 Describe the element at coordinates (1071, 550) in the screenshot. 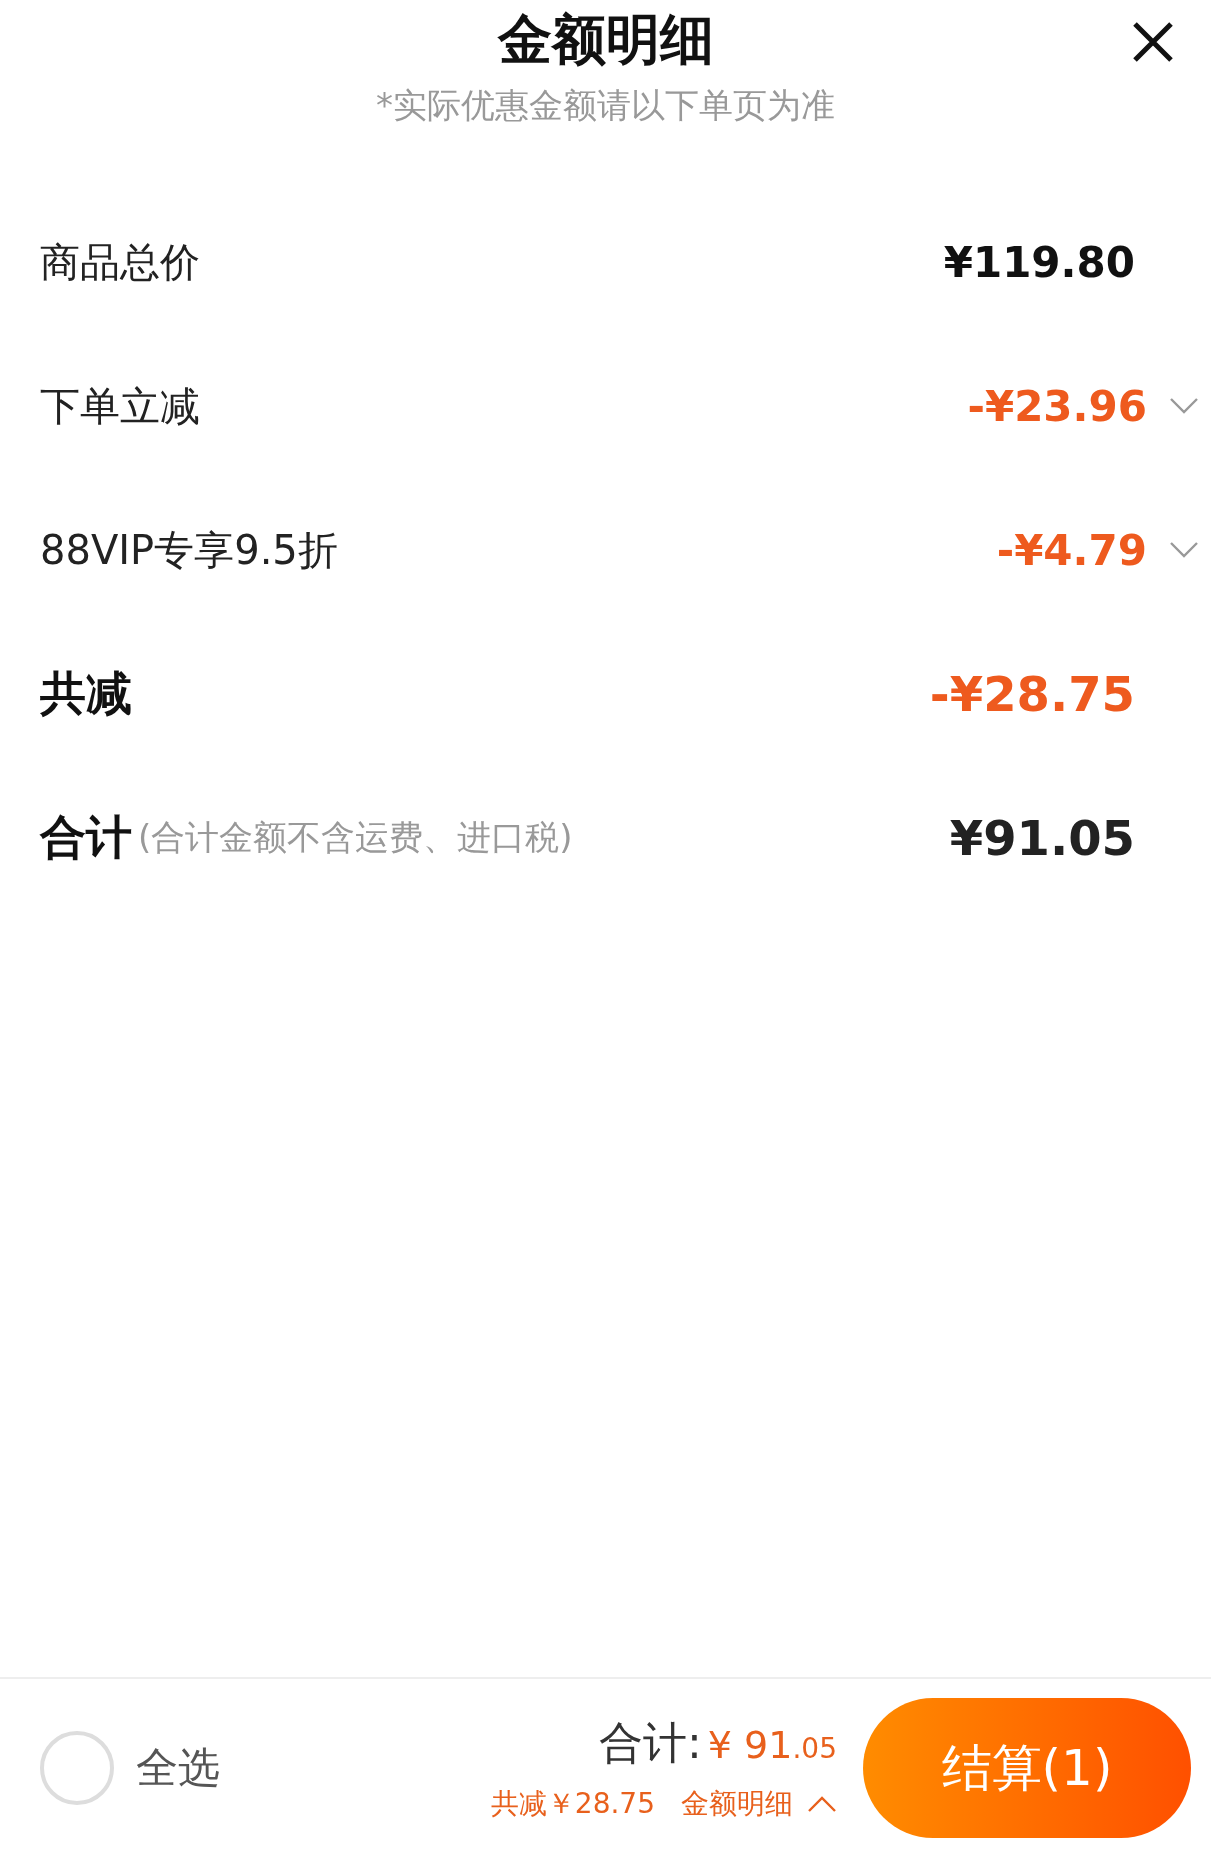

I see `row-amount: -¥4.79` at that location.